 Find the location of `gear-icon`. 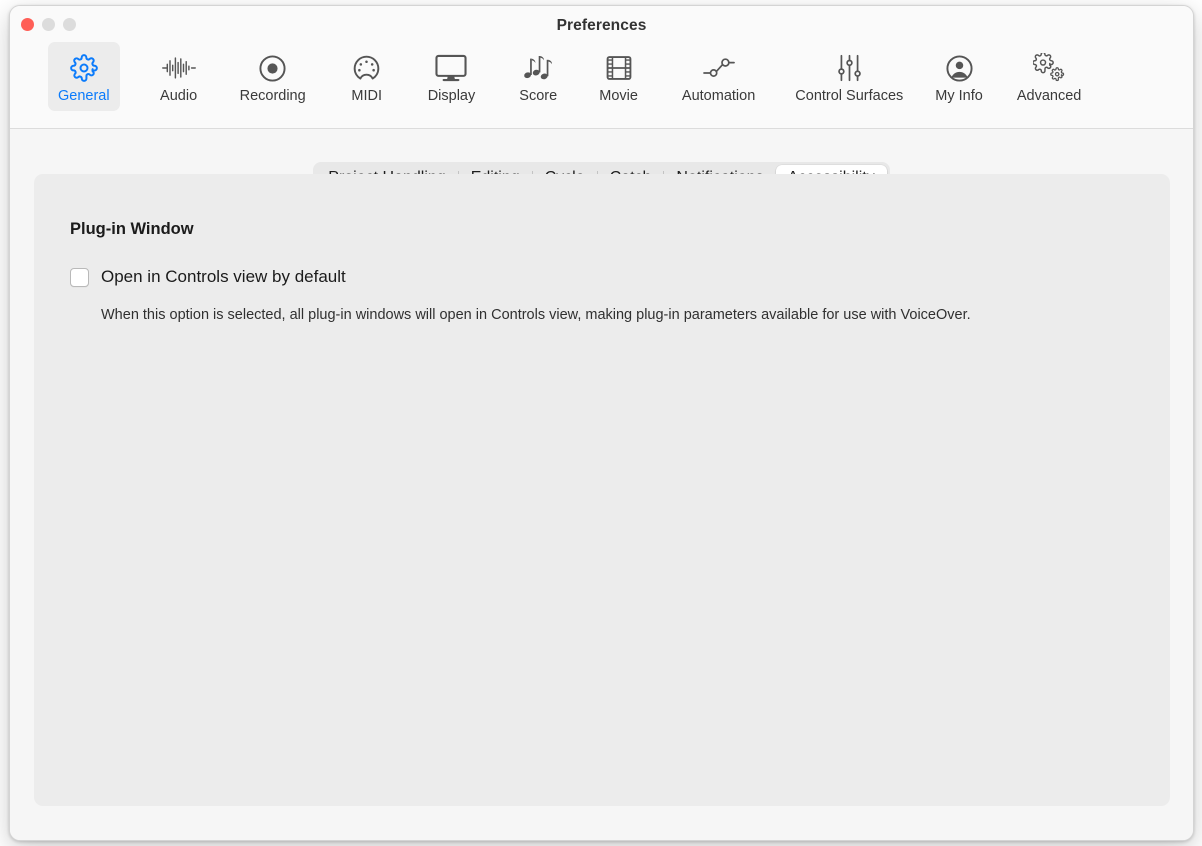

gear-icon is located at coordinates (84, 68).